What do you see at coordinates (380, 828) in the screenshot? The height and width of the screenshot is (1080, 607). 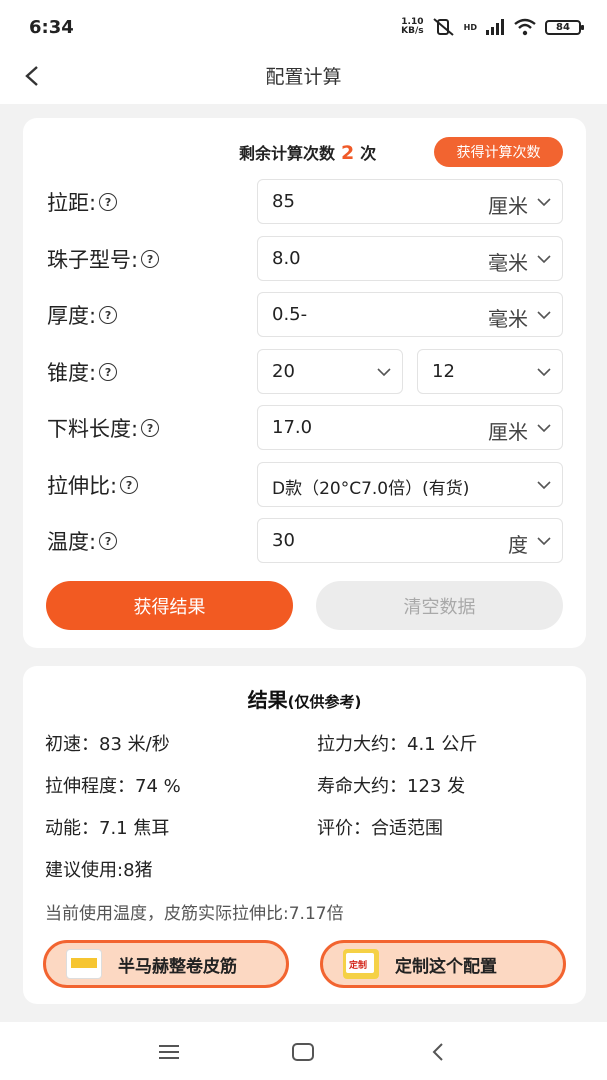 I see `rating: 评价：合适范围` at bounding box center [380, 828].